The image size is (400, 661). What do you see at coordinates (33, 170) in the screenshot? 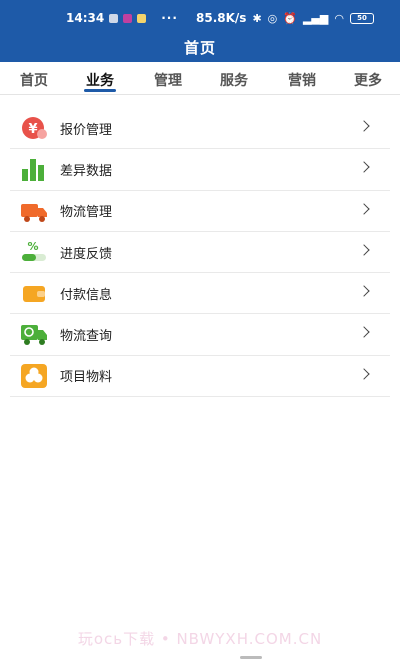
I see `bar-chart-icon` at bounding box center [33, 170].